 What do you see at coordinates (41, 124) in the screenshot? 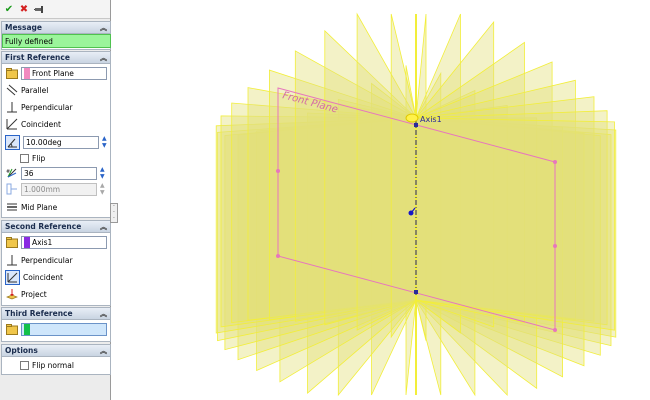
I see `coincident-label: Coincident` at bounding box center [41, 124].